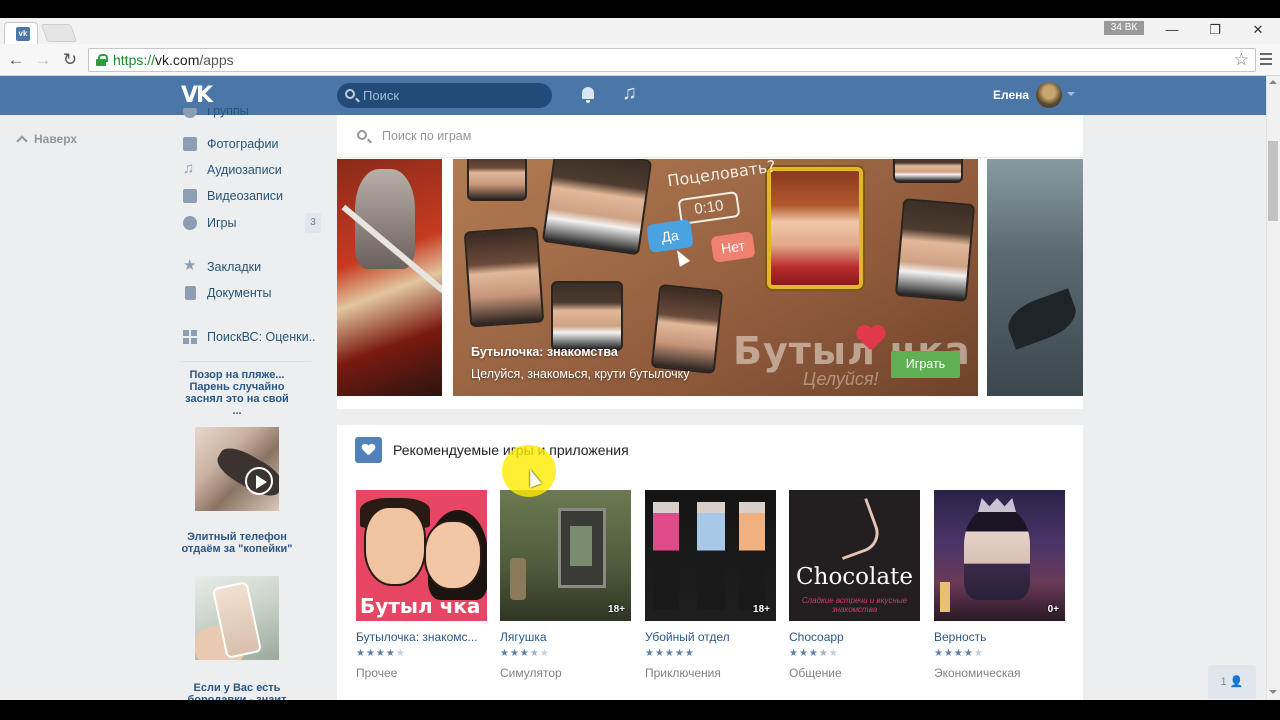 The image size is (1280, 720). Describe the element at coordinates (683, 673) in the screenshot. I see `app-category: Приключения` at that location.